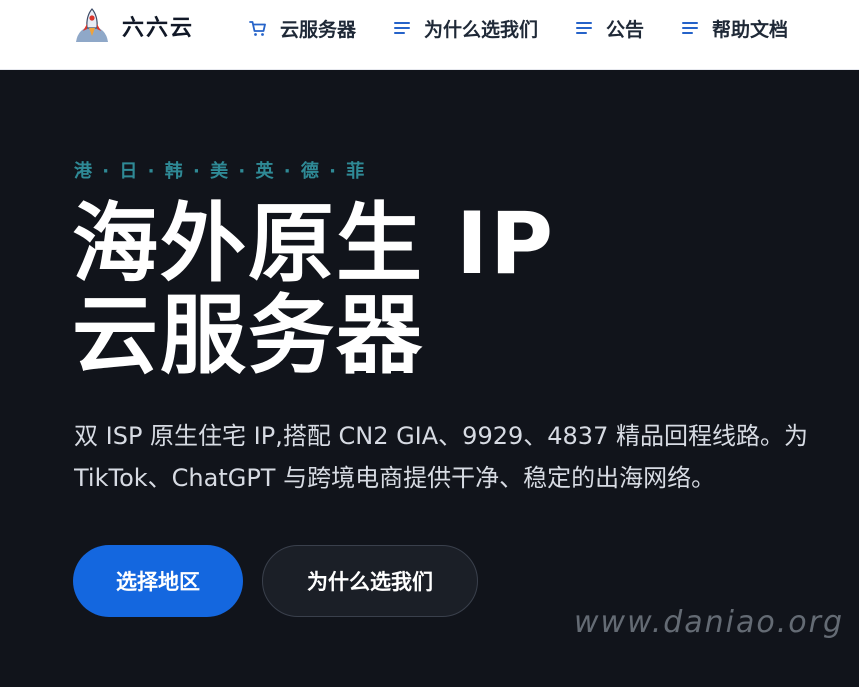  Describe the element at coordinates (625, 29) in the screenshot. I see `nav-item-label: 公告` at that location.